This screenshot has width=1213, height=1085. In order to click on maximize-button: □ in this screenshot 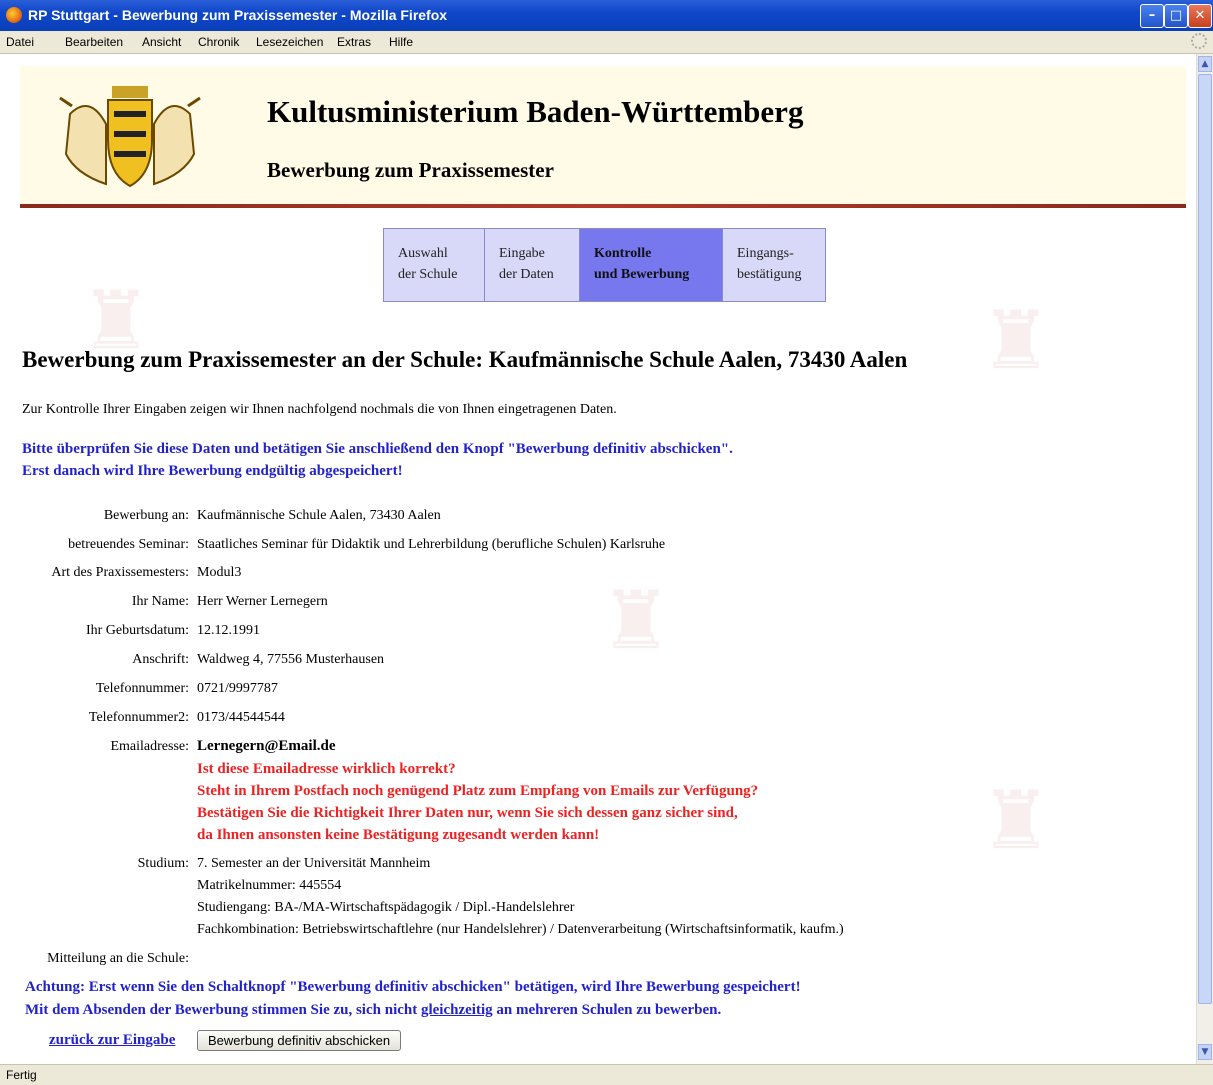, I will do `click(1176, 16)`.